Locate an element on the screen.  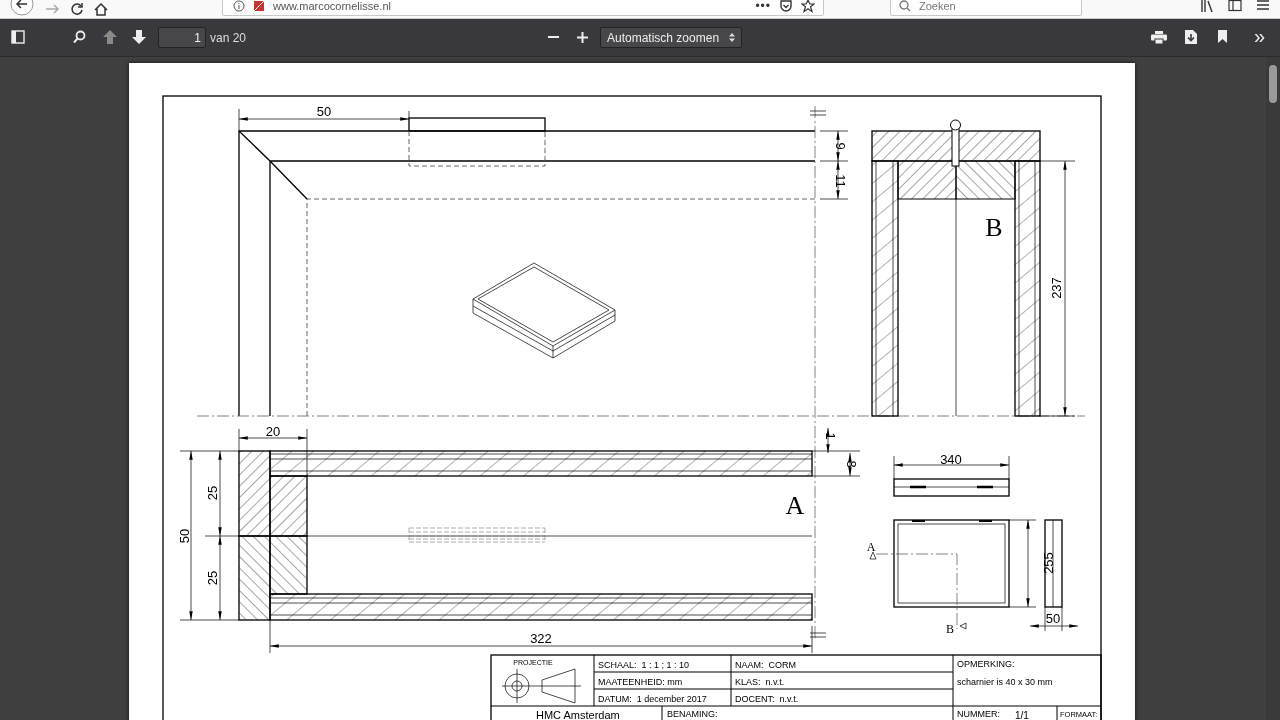
section-label: B is located at coordinates (994, 227).